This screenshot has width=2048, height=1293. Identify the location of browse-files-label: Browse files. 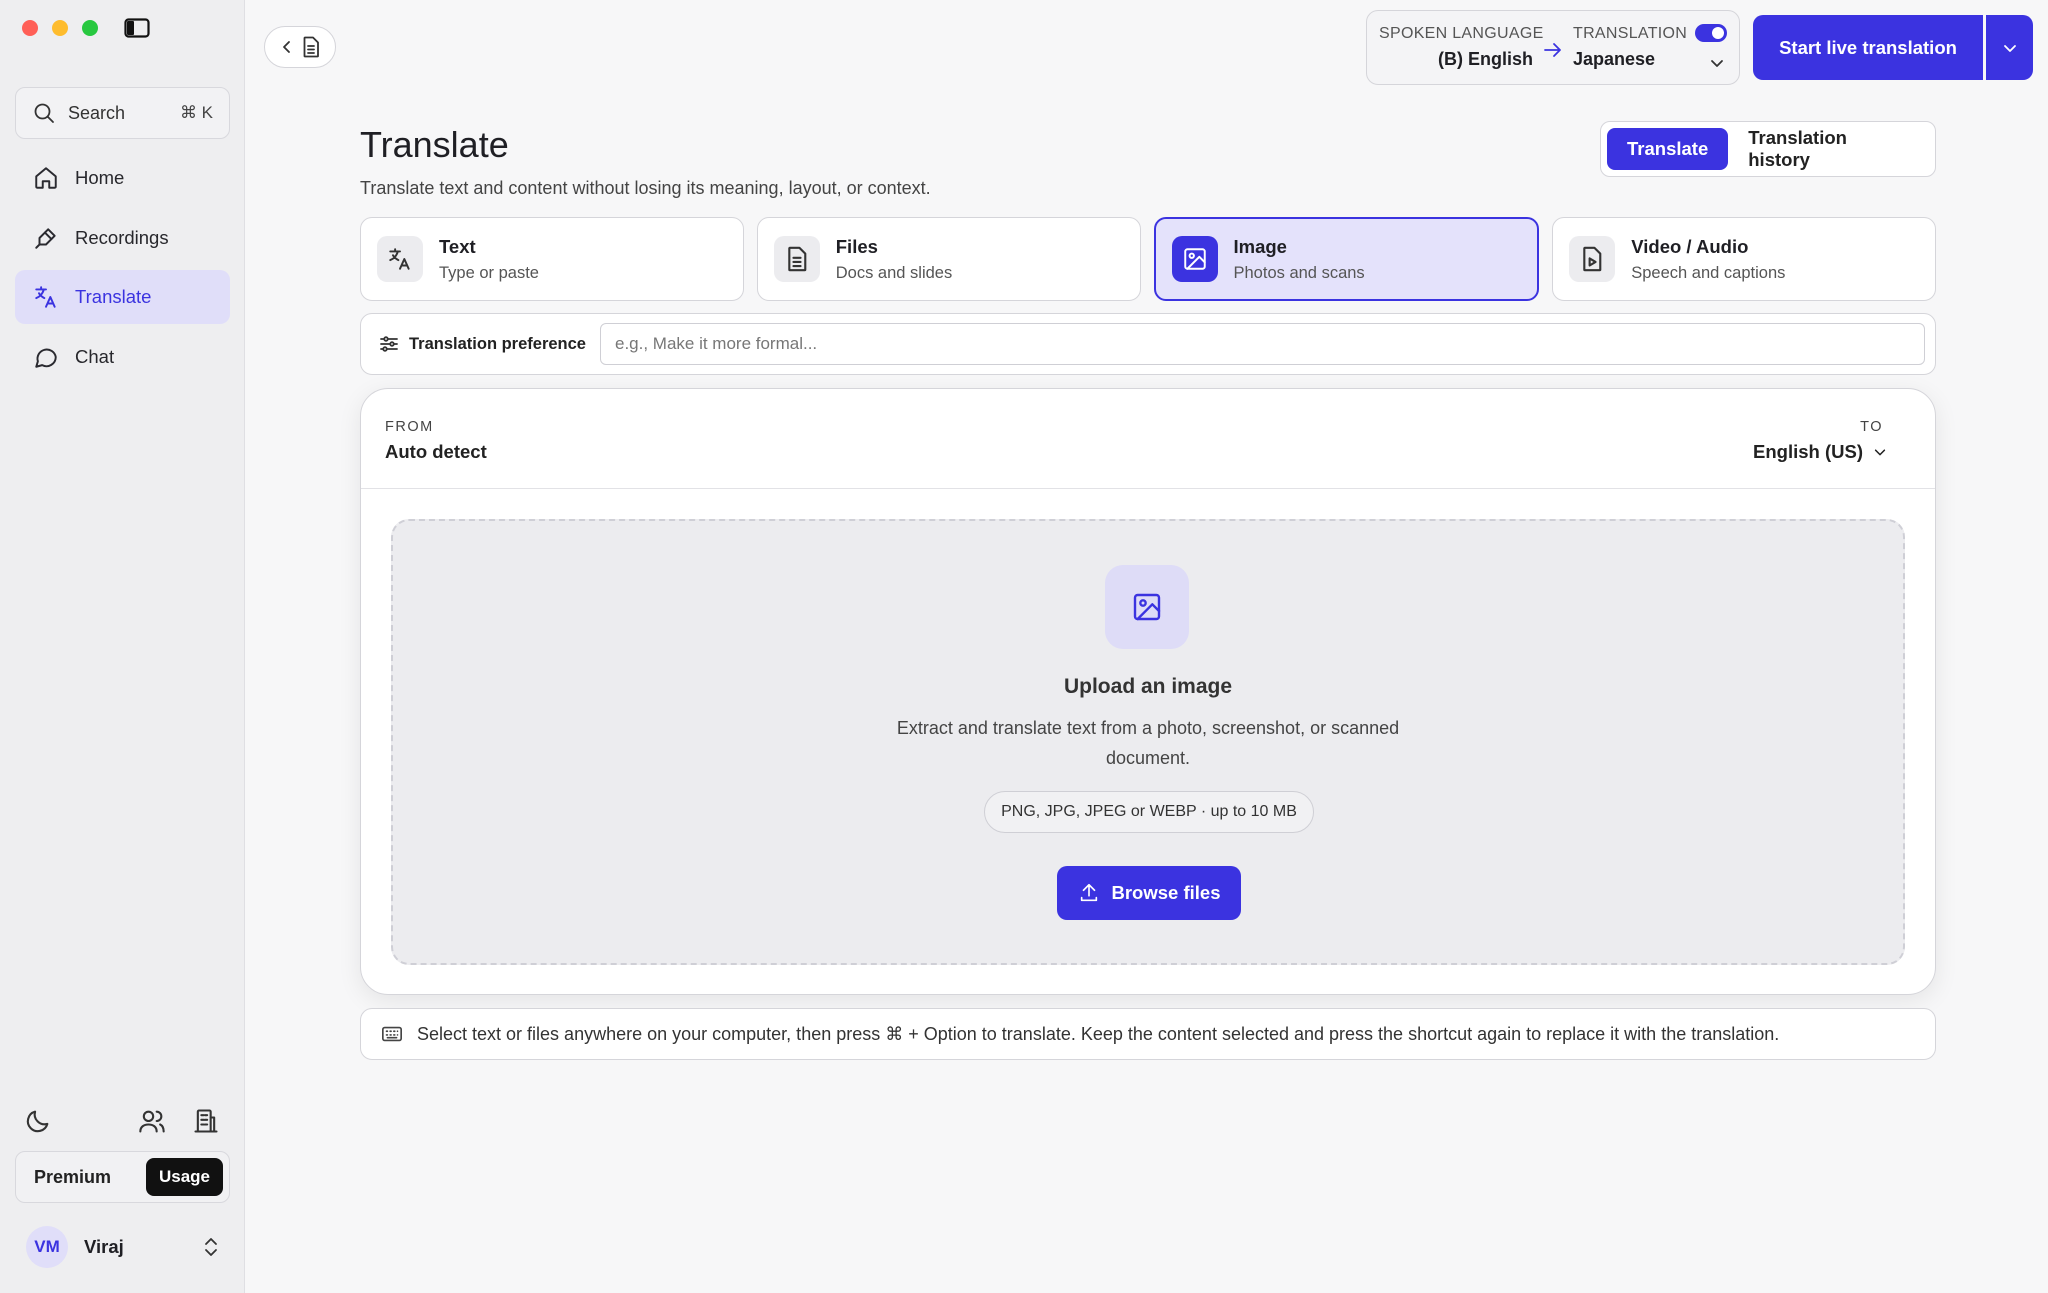
(1166, 892).